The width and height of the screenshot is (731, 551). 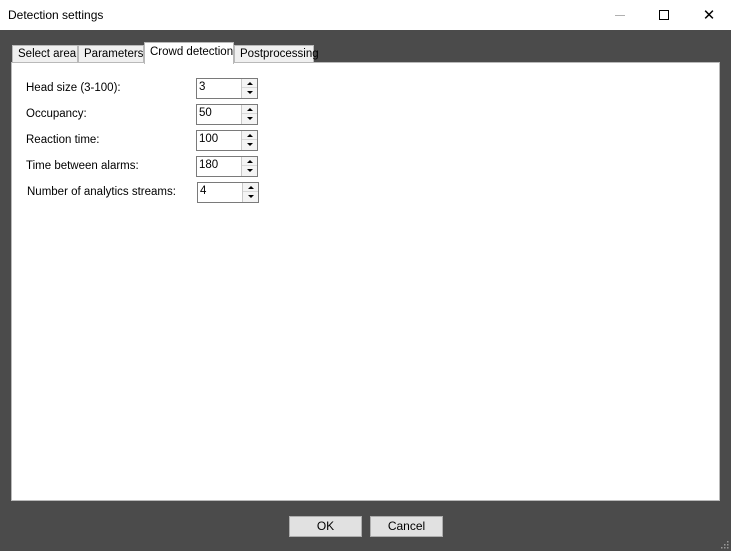 What do you see at coordinates (82, 166) in the screenshot?
I see `time-between-alarms-label: Time between alarms:` at bounding box center [82, 166].